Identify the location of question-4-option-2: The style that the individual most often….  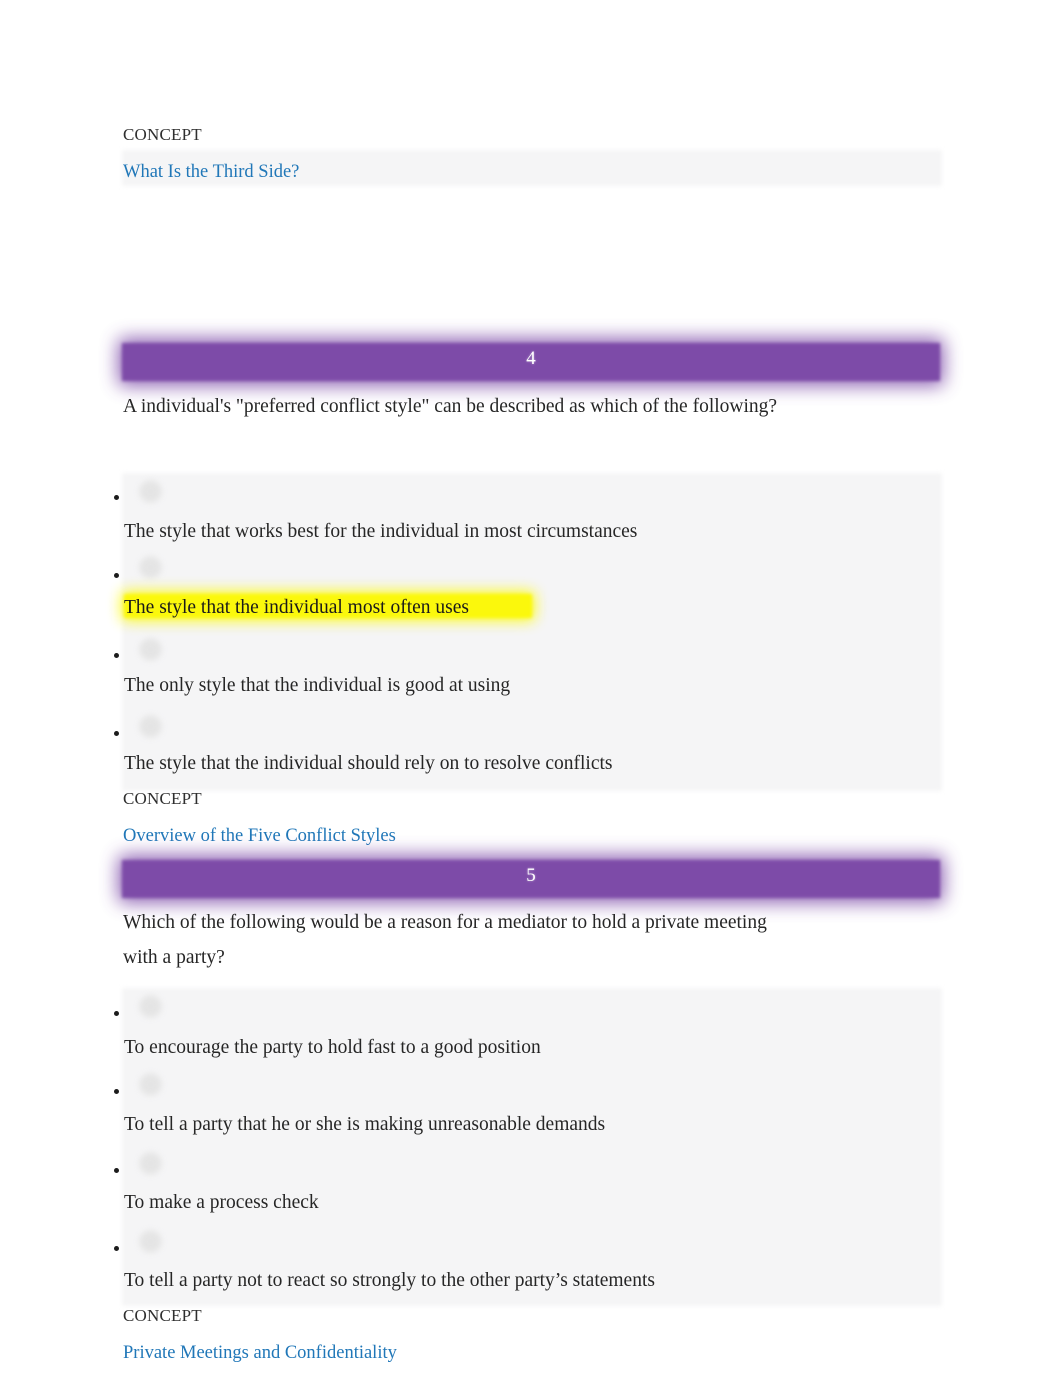
(296, 608).